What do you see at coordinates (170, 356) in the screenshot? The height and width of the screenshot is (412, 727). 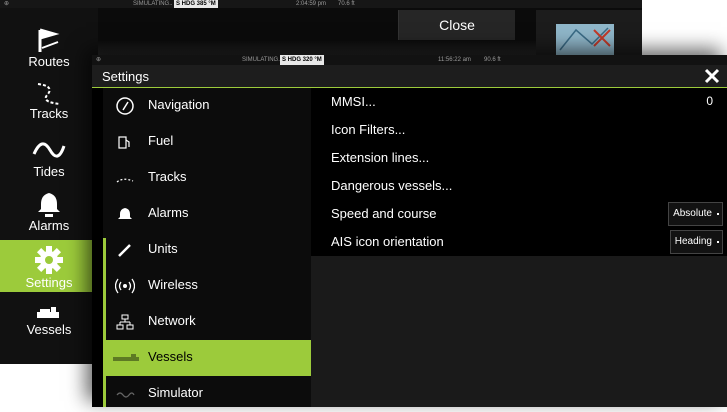 I see `menu-item-label: Vessels` at bounding box center [170, 356].